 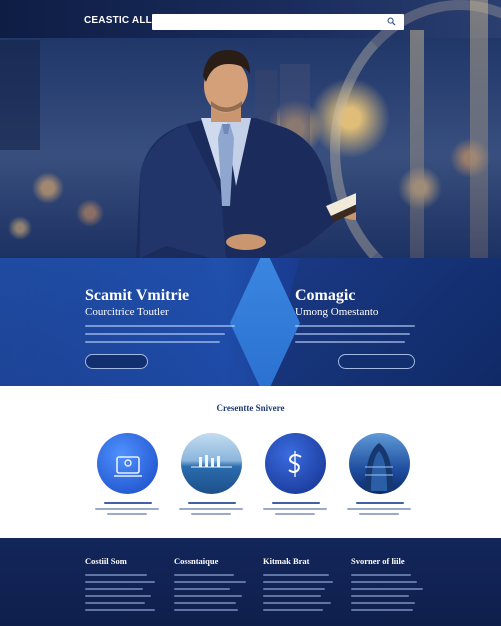 I want to click on building-icon, so click(x=379, y=467).